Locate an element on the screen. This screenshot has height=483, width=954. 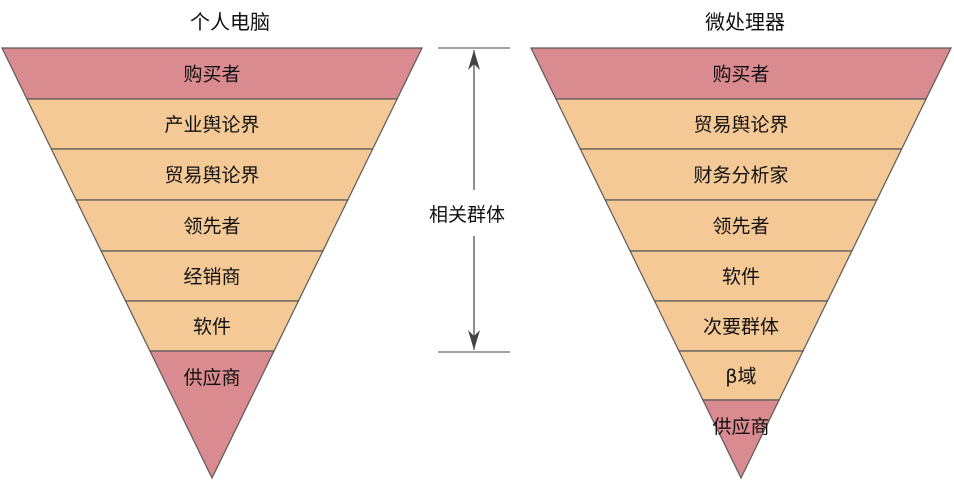
left-level-label: 购买者 is located at coordinates (211, 75).